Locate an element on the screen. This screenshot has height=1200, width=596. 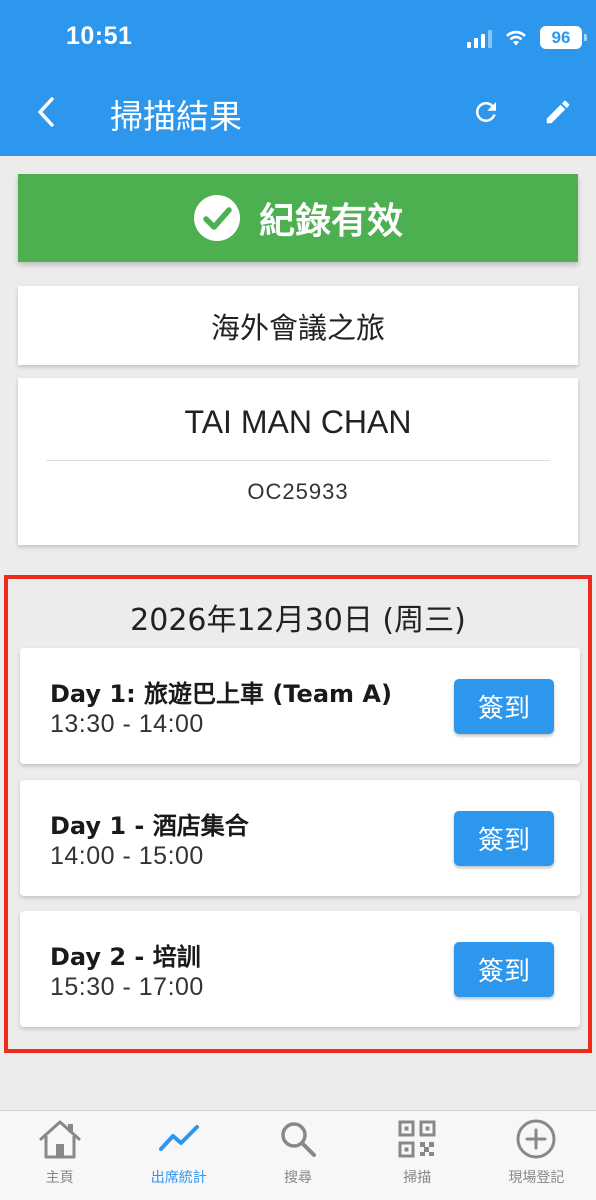
attendee-card: TAI MAN CHAN OC25933 is located at coordinates (298, 461).